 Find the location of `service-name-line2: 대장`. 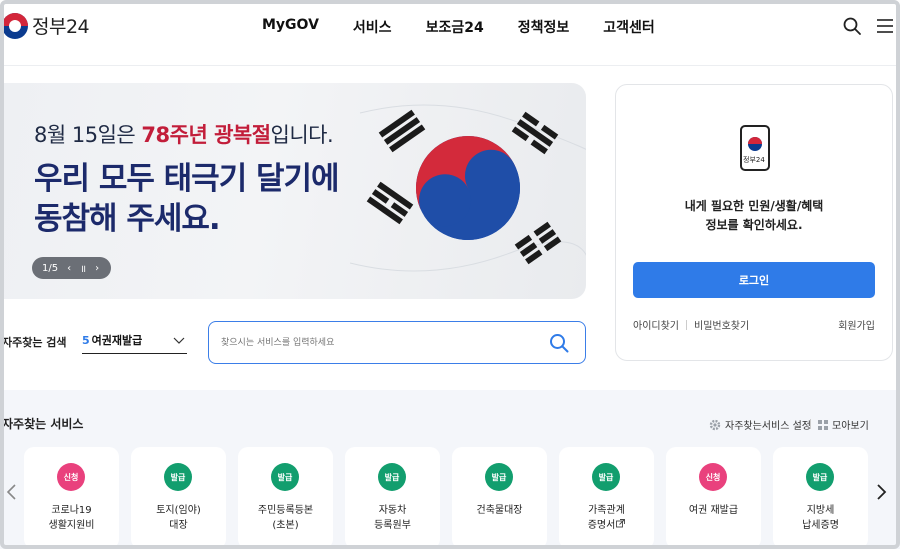

service-name-line2: 대장 is located at coordinates (178, 525).